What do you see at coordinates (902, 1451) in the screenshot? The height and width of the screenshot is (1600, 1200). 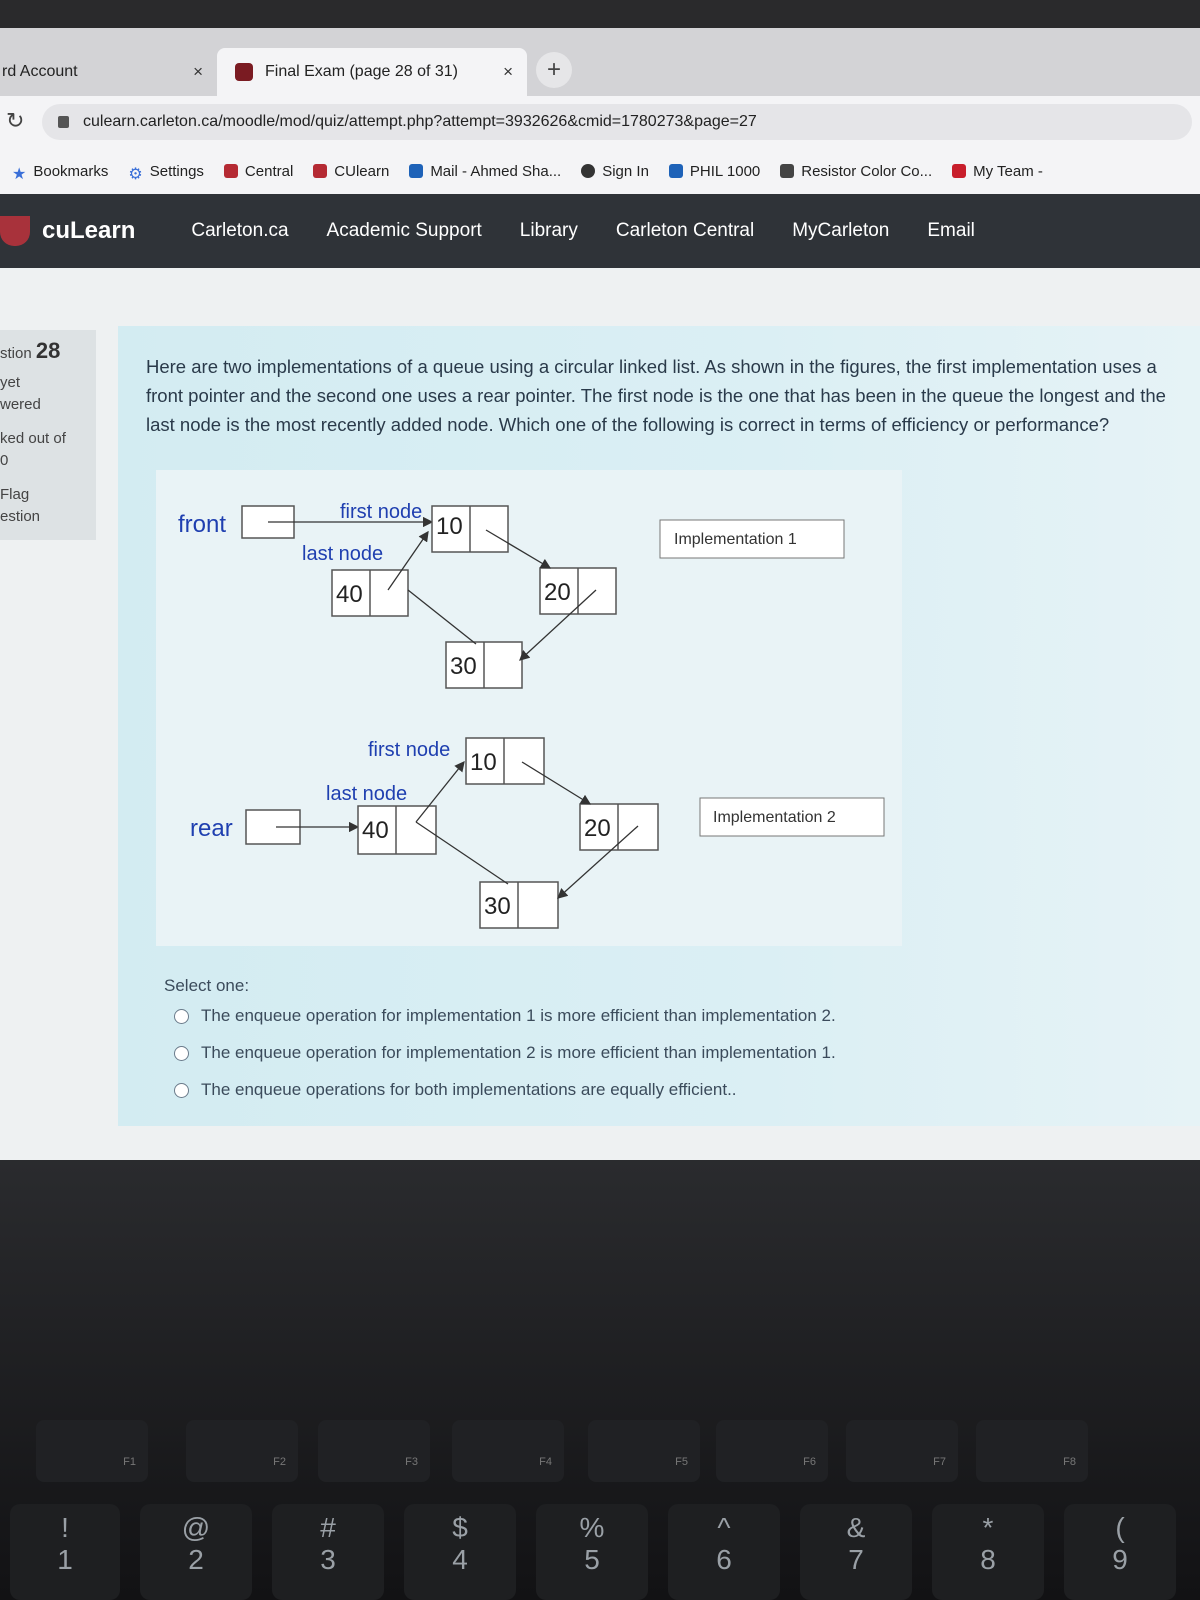 I see `key-f7: F7` at bounding box center [902, 1451].